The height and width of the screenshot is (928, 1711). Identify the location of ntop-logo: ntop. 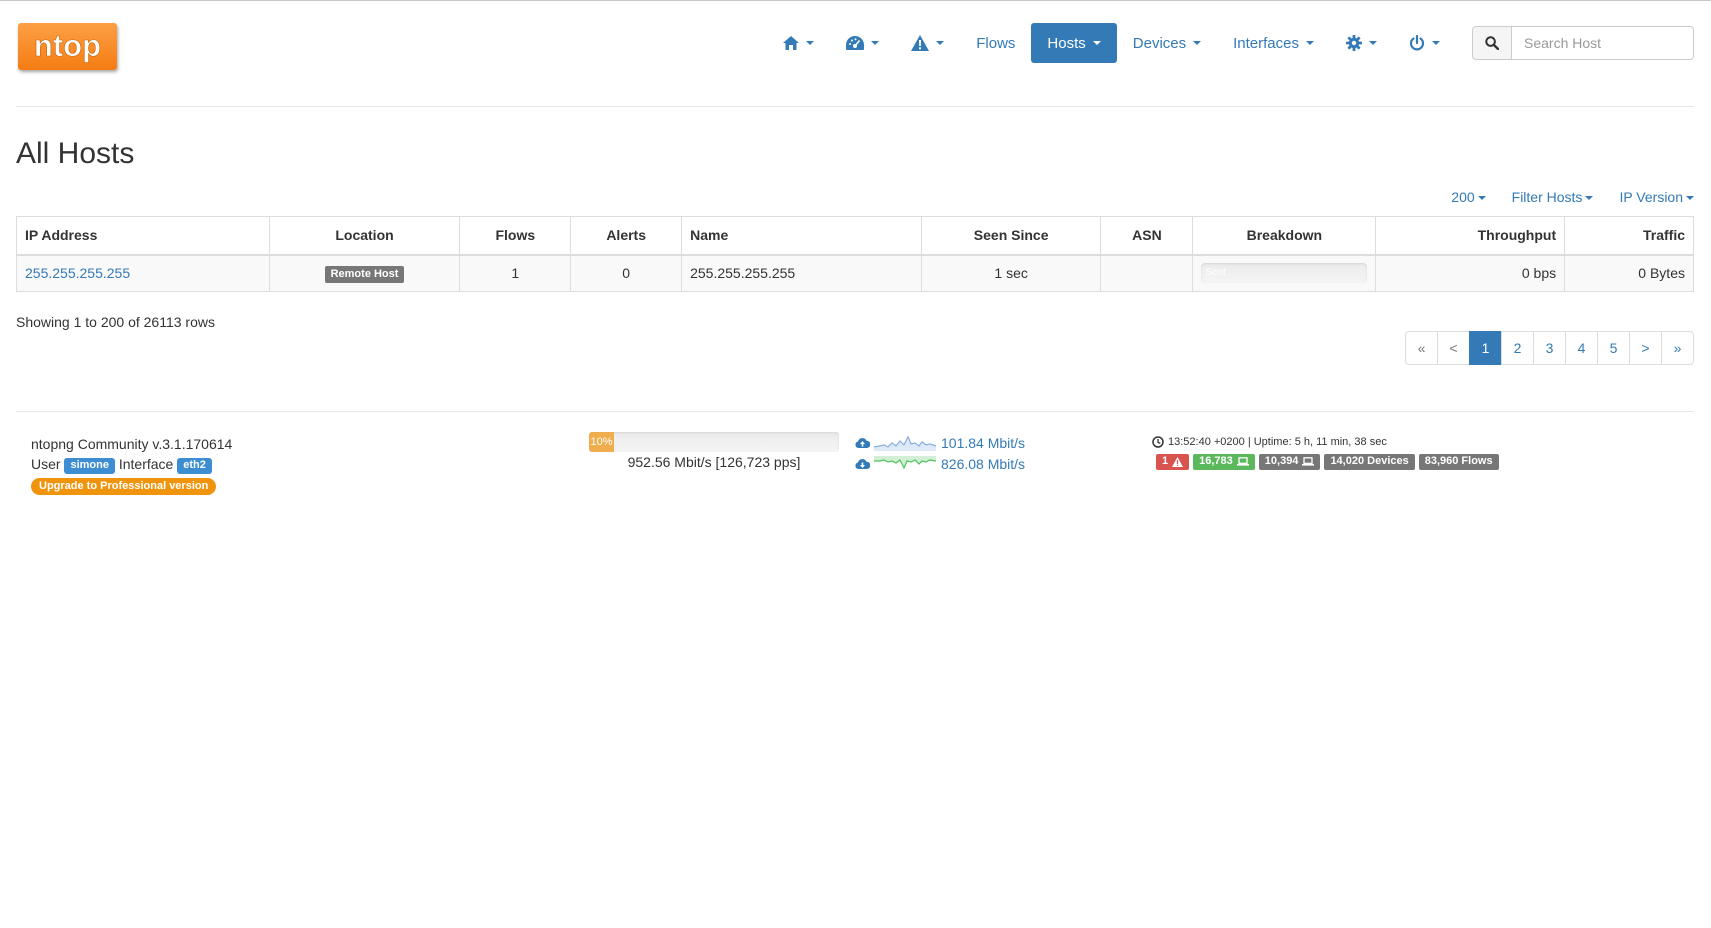
(67, 46).